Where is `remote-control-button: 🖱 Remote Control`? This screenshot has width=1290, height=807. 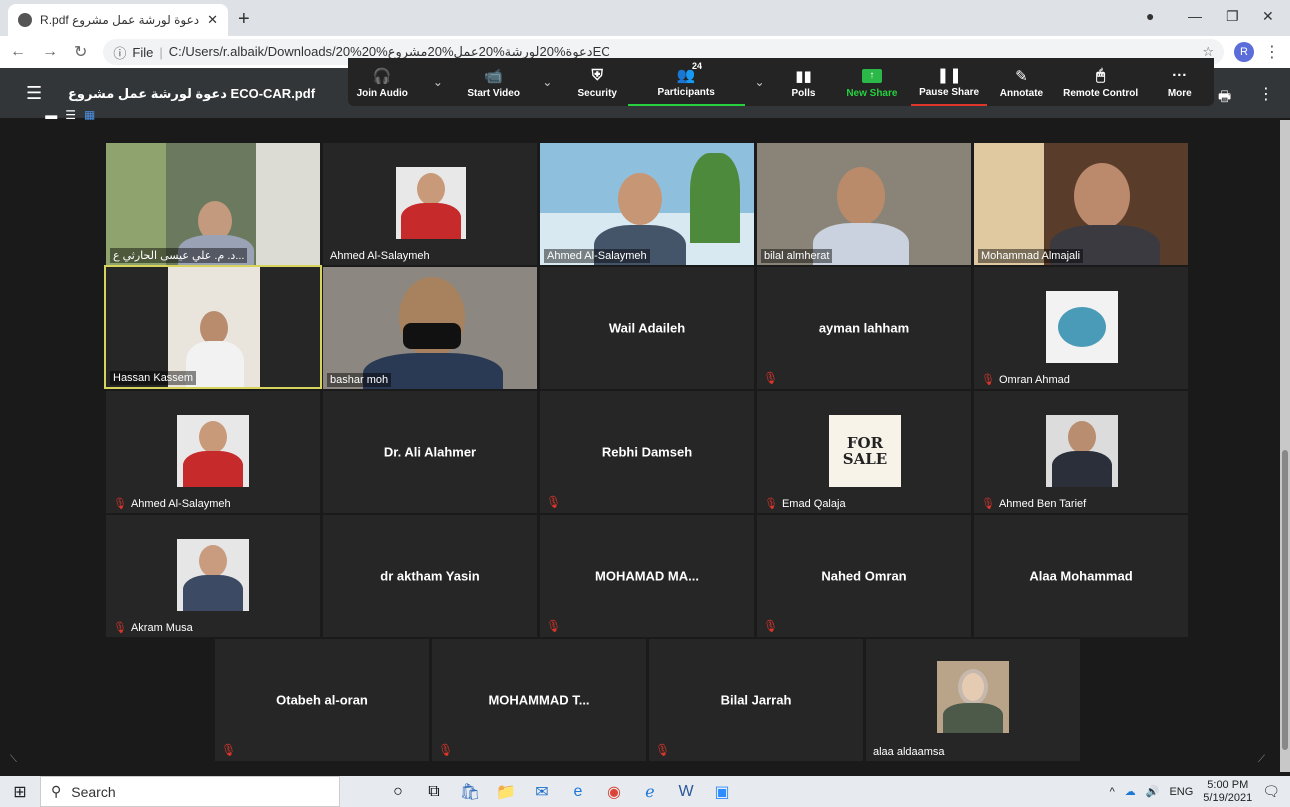
remote-control-button: 🖱 Remote Control is located at coordinates (1101, 82).